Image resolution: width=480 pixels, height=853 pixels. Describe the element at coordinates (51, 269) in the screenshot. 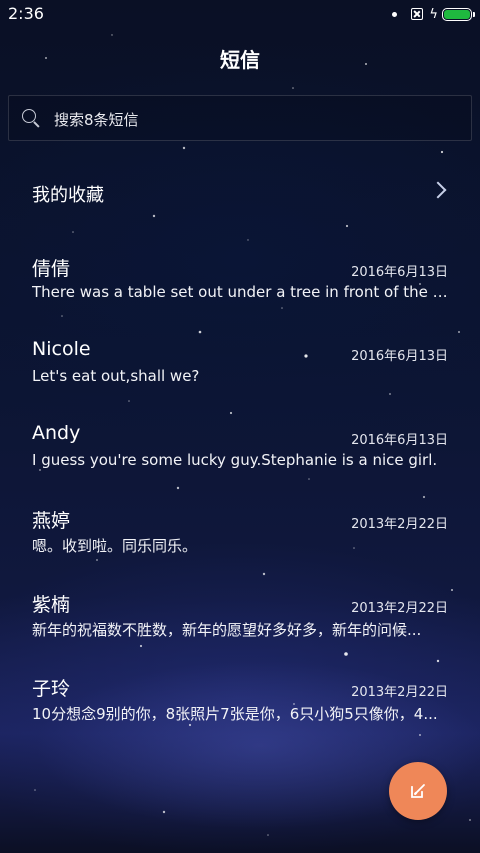

I see `conversation-name: 倩倩` at that location.